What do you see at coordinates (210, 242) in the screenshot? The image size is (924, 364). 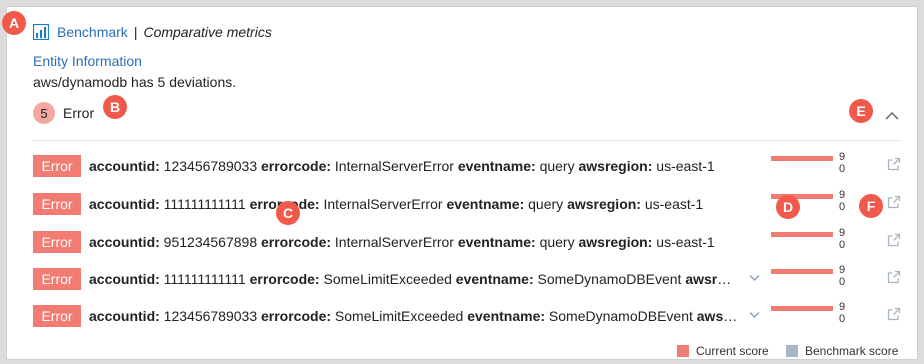 I see `attribute-value: 951234567898` at bounding box center [210, 242].